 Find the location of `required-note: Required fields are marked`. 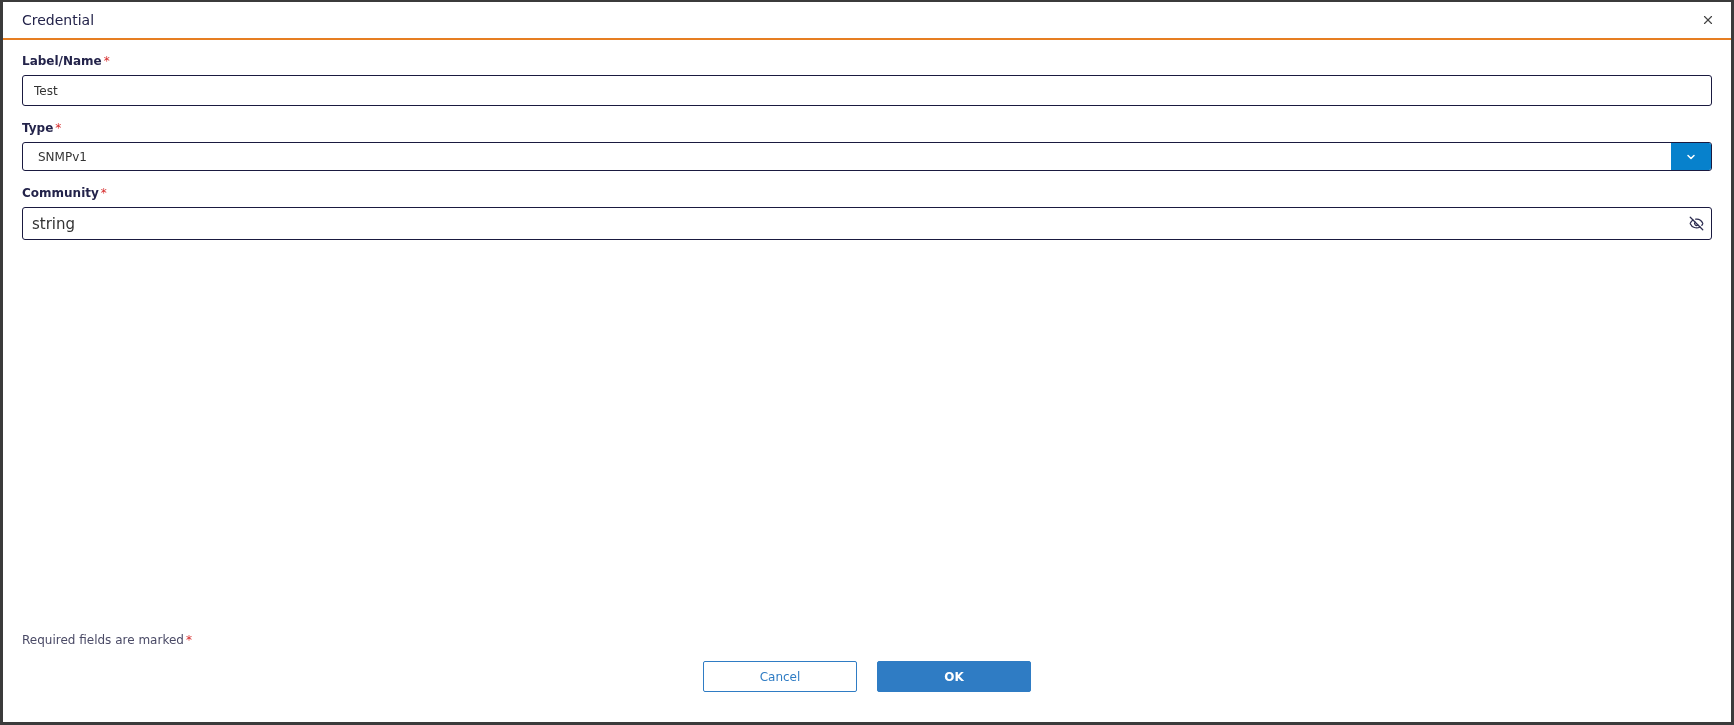

required-note: Required fields are marked is located at coordinates (103, 640).